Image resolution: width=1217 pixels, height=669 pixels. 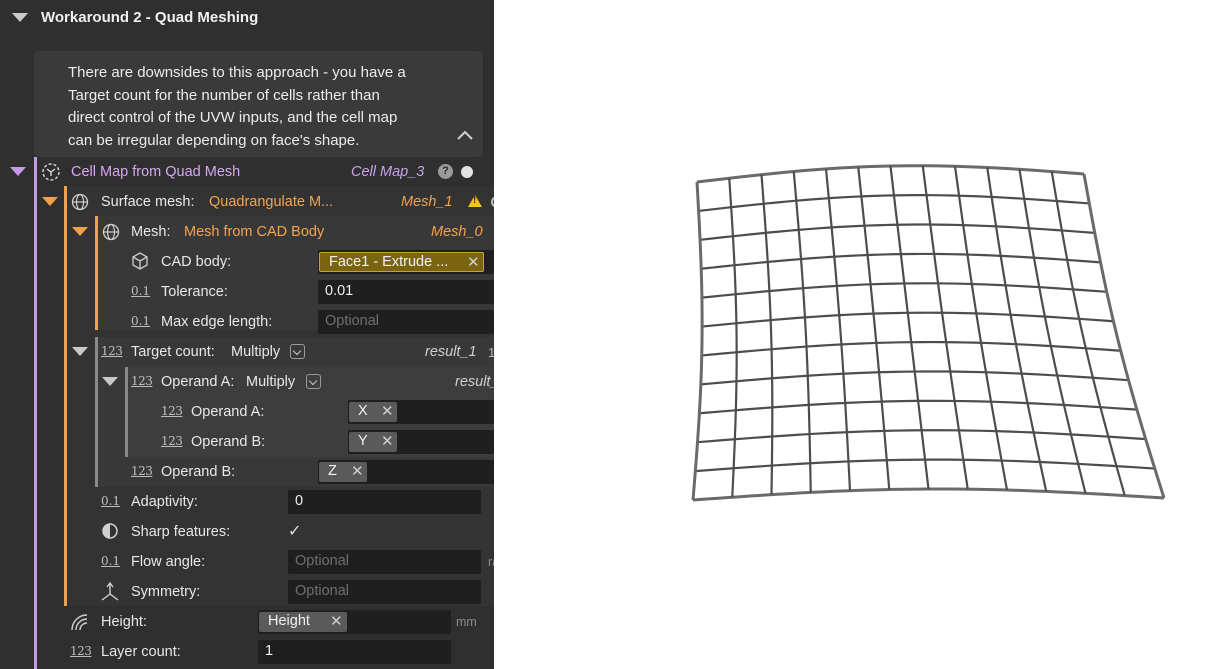 I want to click on adaptivity-input: 0, so click(x=384, y=502).